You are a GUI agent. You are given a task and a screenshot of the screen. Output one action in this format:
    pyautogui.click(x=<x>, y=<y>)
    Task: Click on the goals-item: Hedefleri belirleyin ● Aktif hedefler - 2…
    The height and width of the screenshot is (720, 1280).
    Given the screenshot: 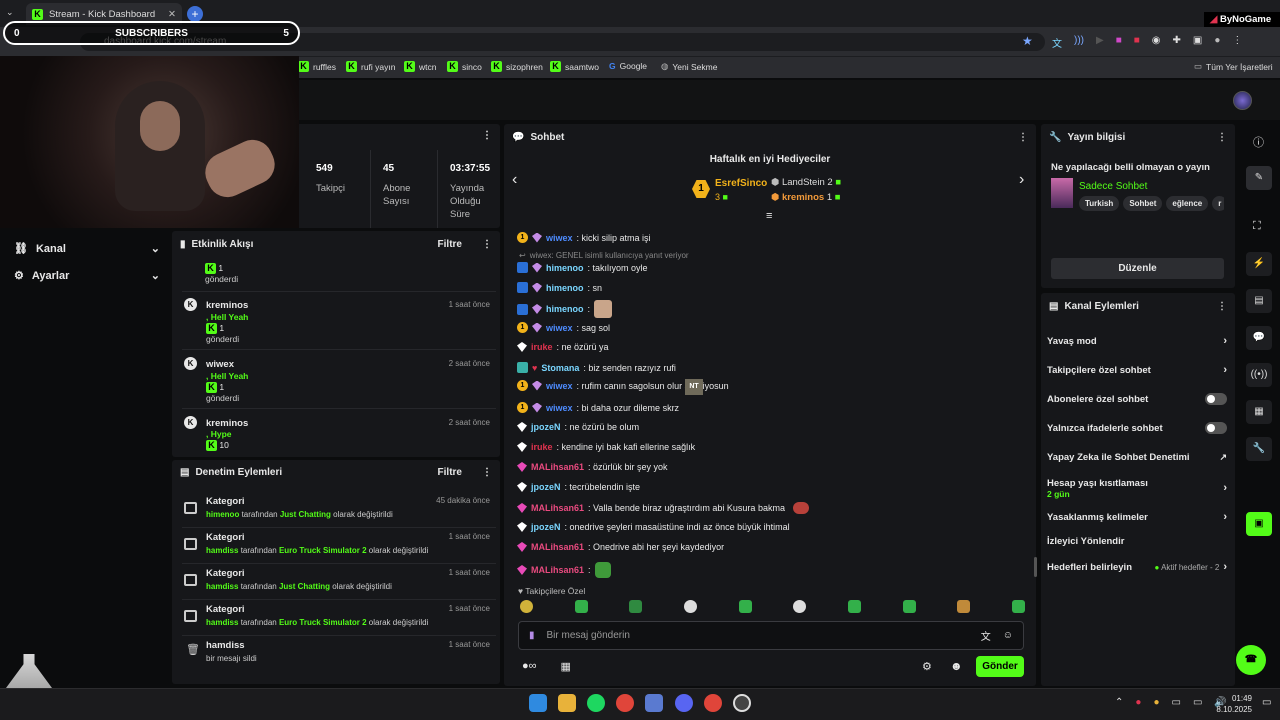 What is the action you would take?
    pyautogui.click(x=1137, y=567)
    